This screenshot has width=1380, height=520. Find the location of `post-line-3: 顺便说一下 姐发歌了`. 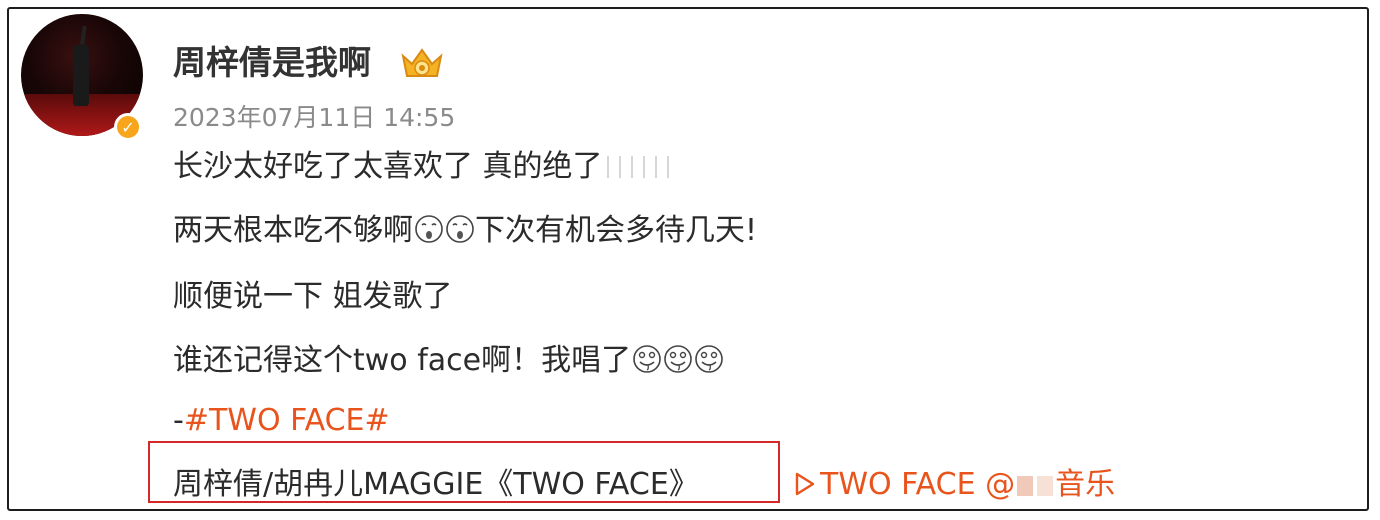

post-line-3: 顺便说一下 姐发歌了 is located at coordinates (313, 297).